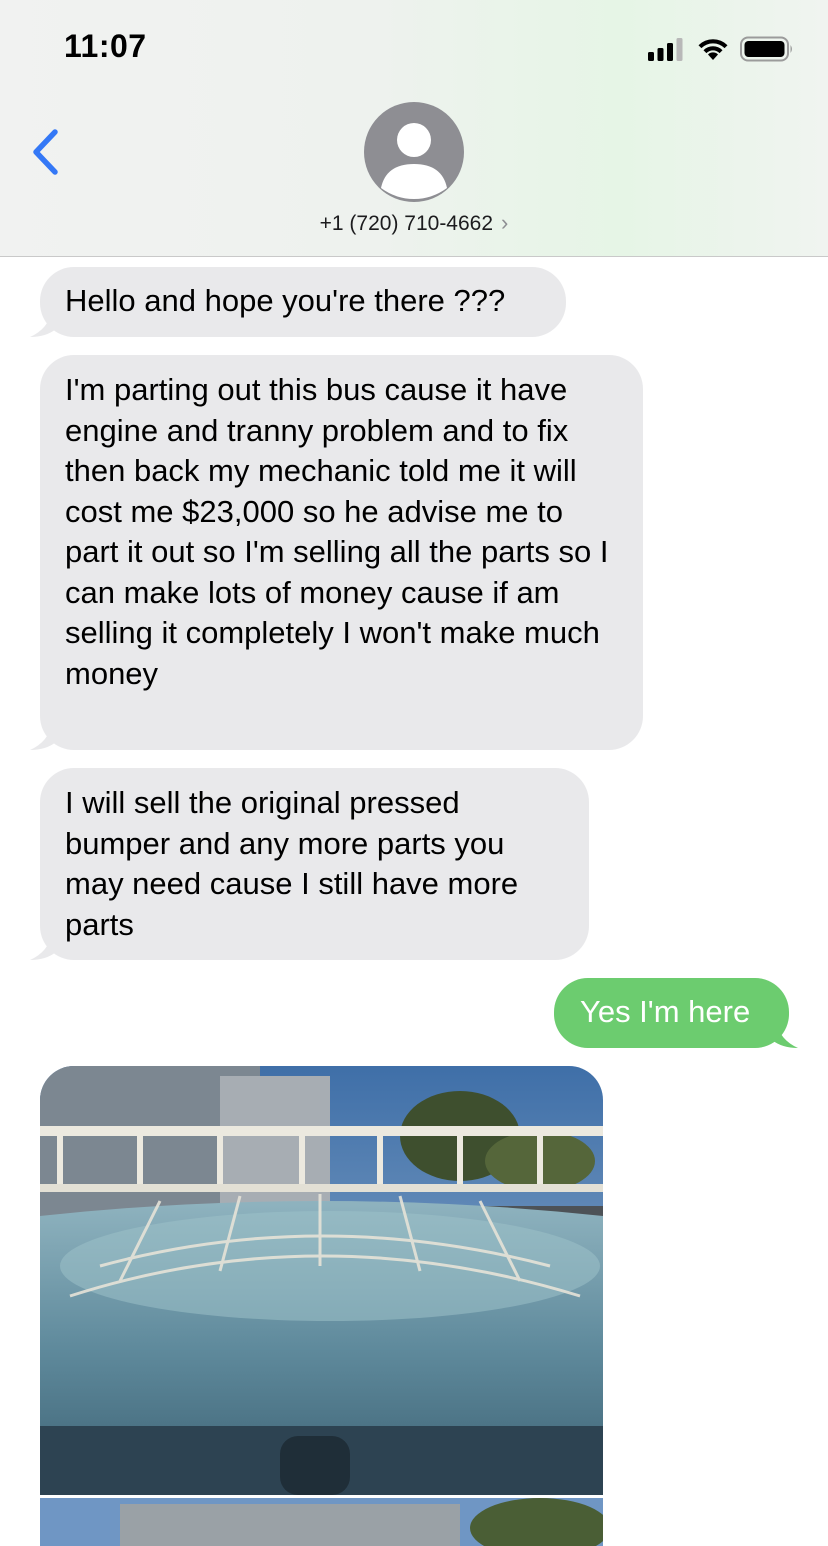 Image resolution: width=828 pixels, height=1546 pixels. Describe the element at coordinates (406, 223) in the screenshot. I see `contact-phone: +1 (720) 710-4662` at that location.